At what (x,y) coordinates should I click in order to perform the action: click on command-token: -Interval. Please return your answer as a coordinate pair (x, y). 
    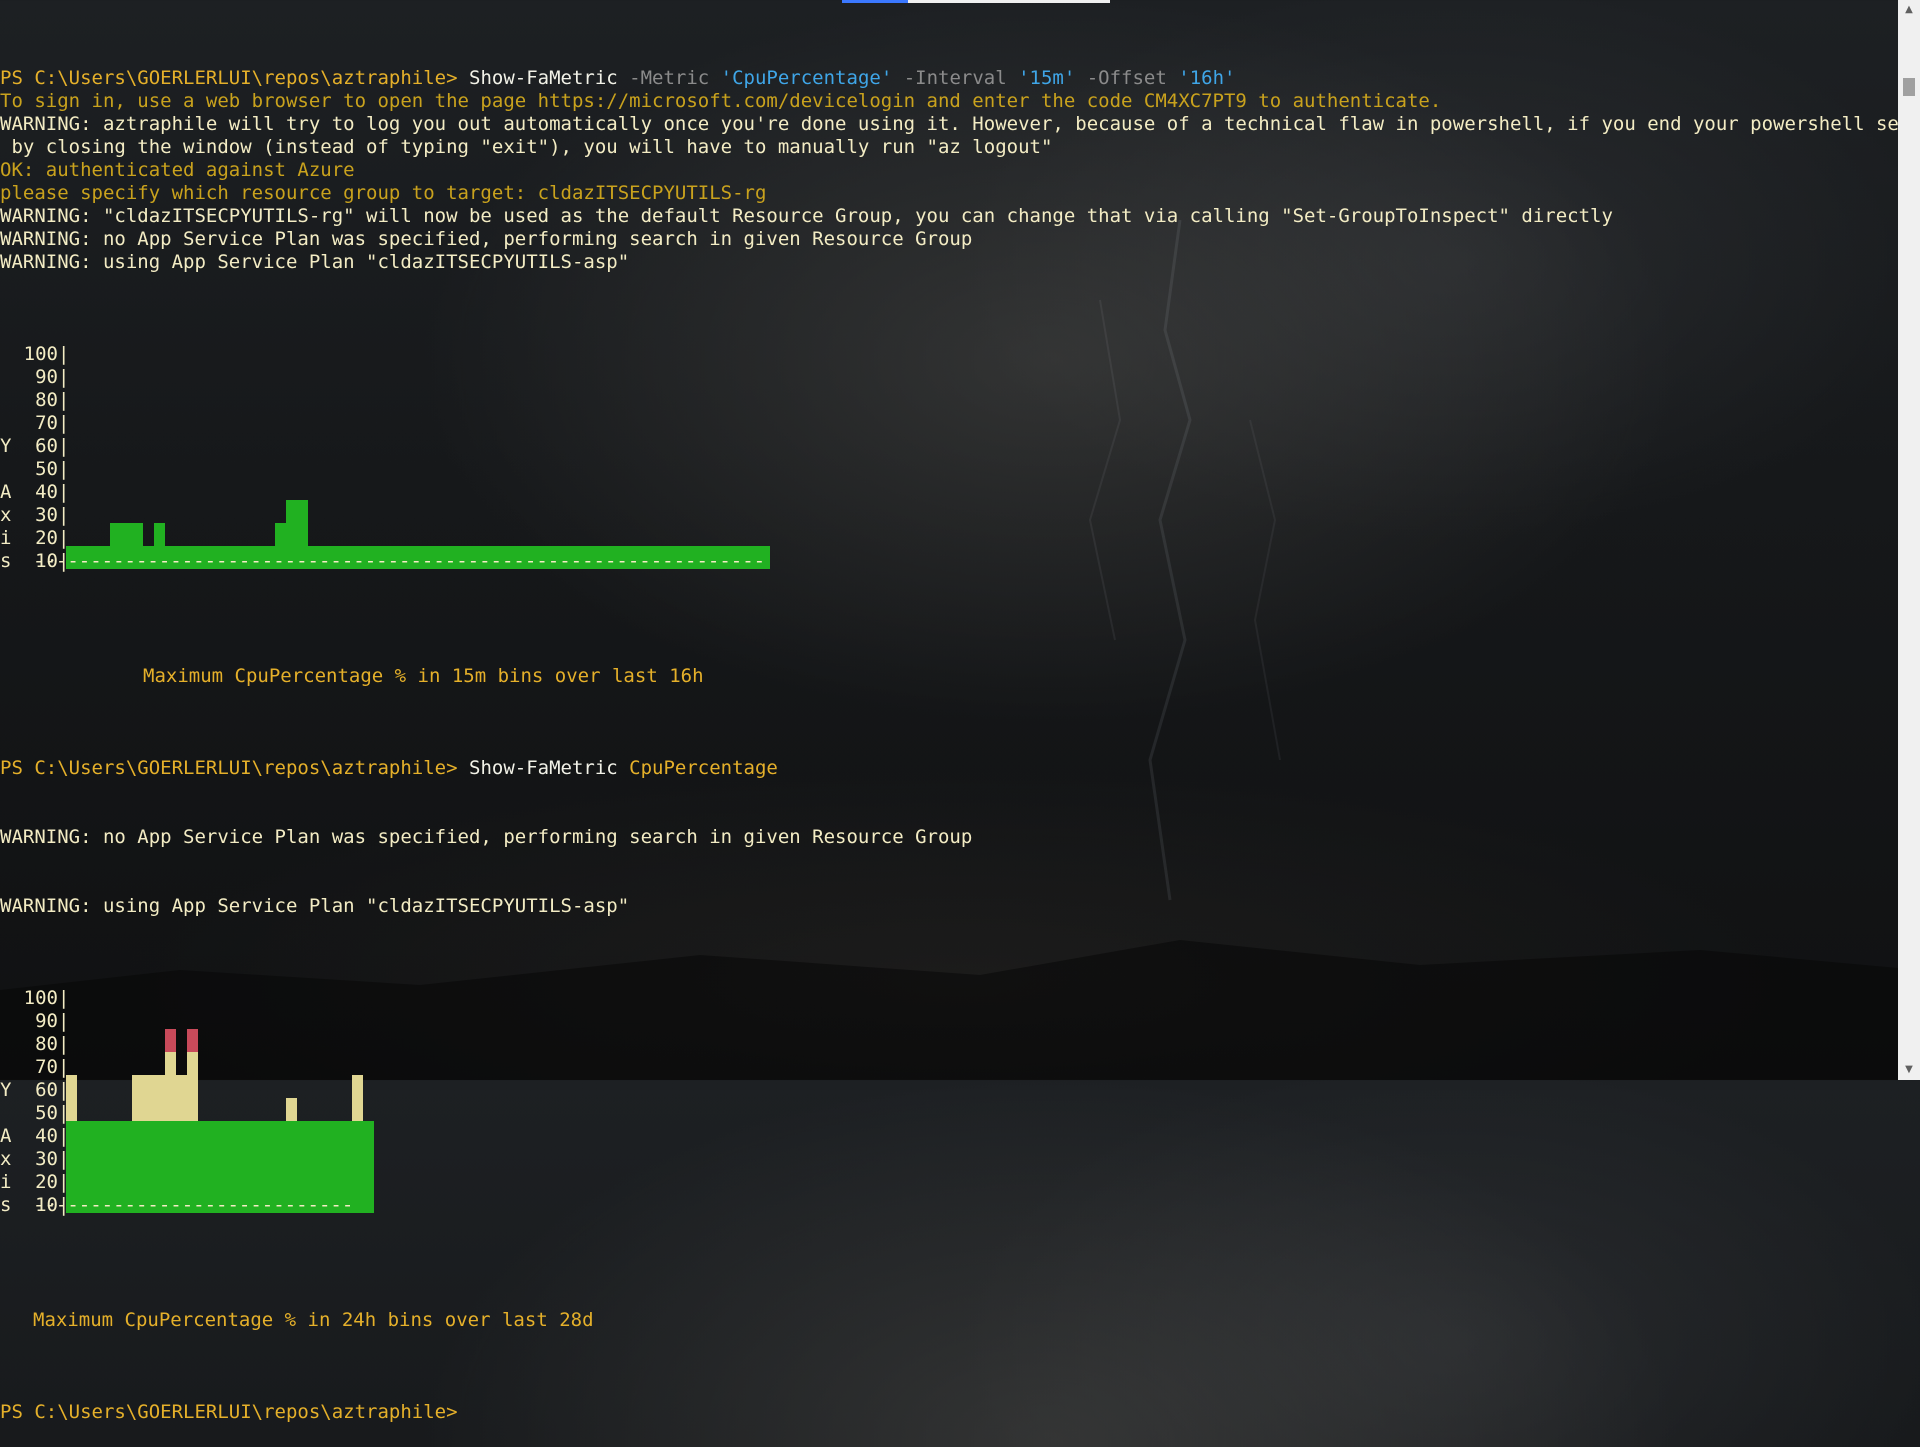
    Looking at the image, I should click on (961, 78).